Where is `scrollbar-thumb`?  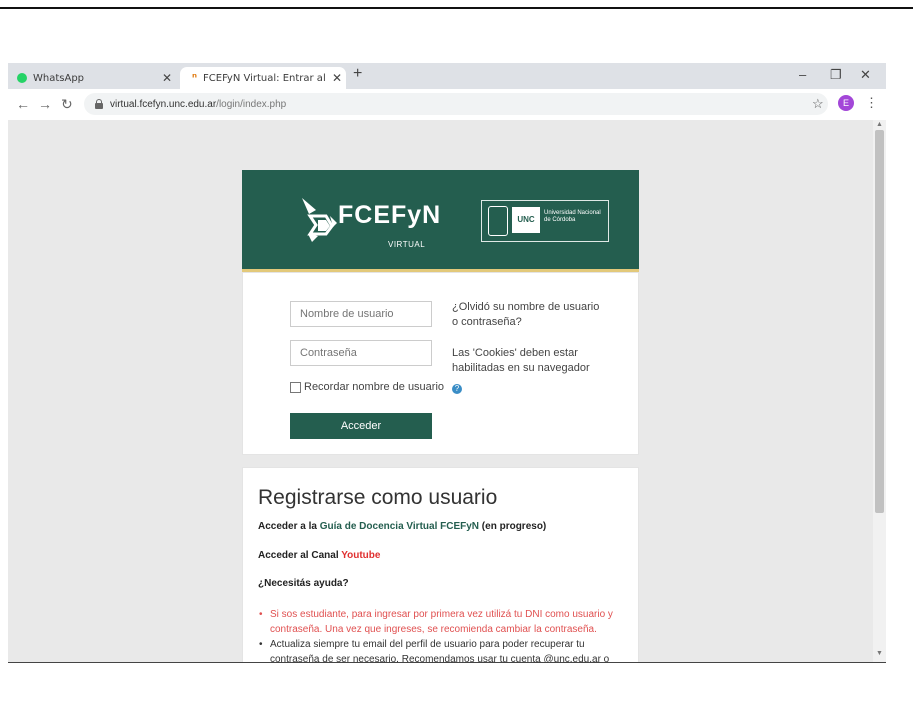 scrollbar-thumb is located at coordinates (879, 321).